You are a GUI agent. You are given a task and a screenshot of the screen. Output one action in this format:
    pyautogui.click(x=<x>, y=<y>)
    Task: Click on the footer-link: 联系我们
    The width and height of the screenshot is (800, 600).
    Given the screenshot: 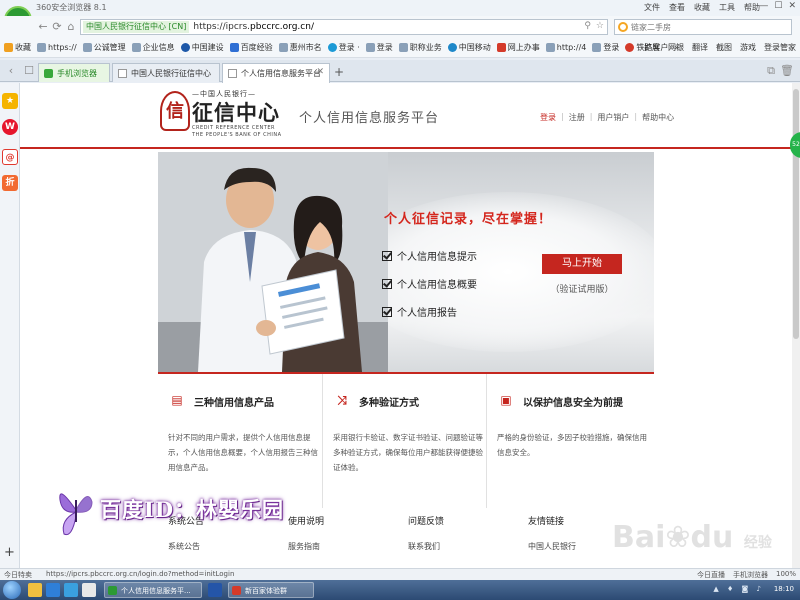 What is the action you would take?
    pyautogui.click(x=426, y=546)
    